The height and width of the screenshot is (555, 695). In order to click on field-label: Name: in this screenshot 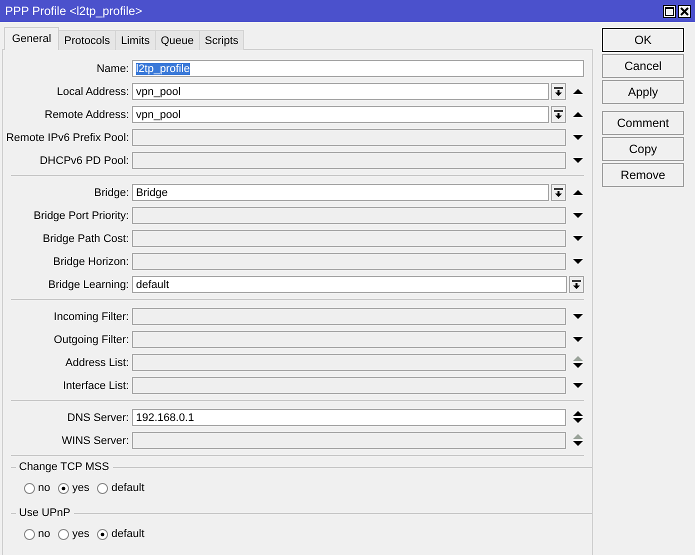, I will do `click(113, 68)`.